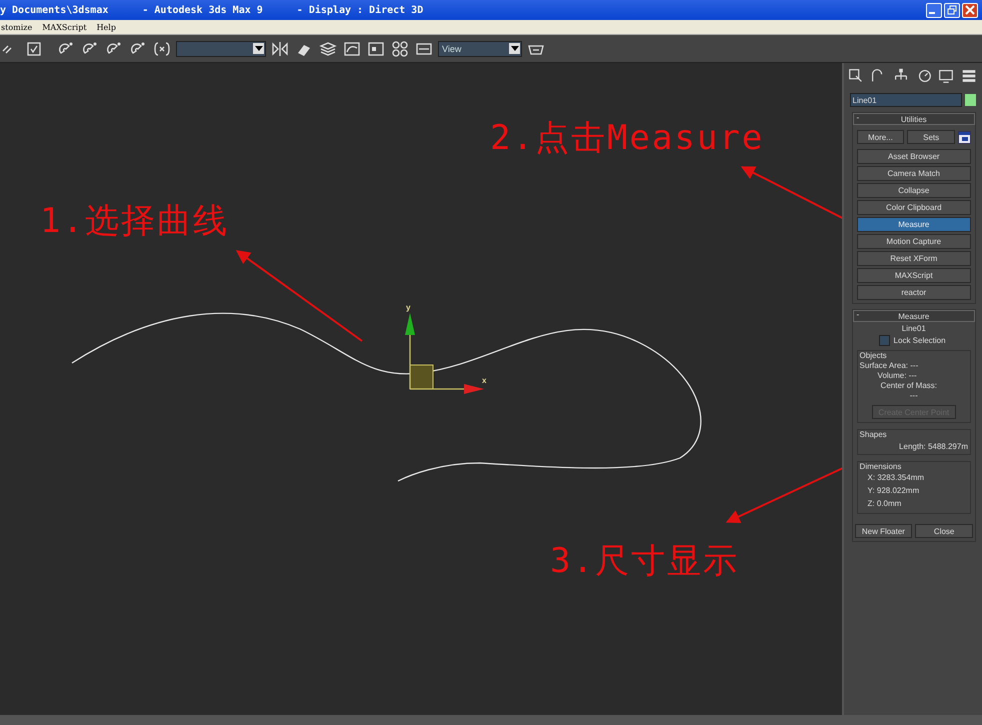 The height and width of the screenshot is (725, 982). Describe the element at coordinates (970, 100) in the screenshot. I see `object-color-swatch` at that location.